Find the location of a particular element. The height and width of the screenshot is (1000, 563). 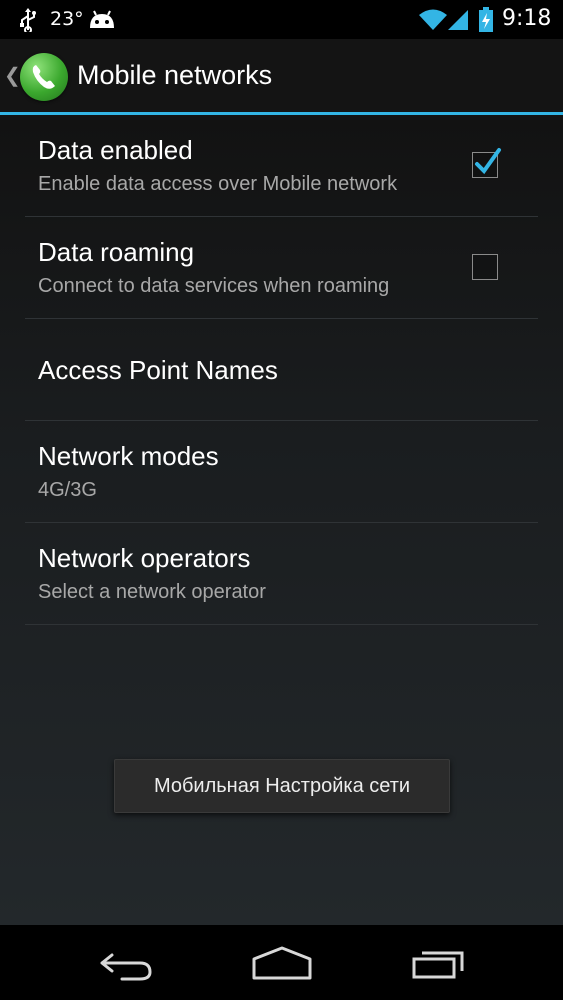

usb-icon is located at coordinates (28, 22).